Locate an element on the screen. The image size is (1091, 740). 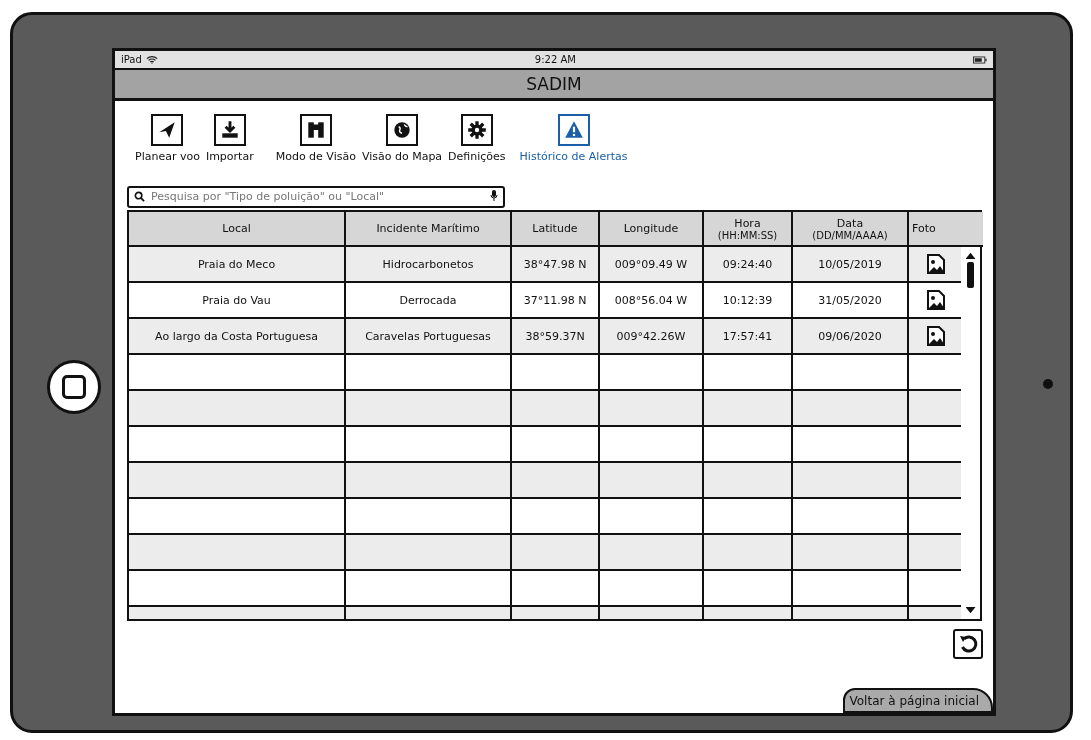
camera-dot is located at coordinates (1048, 384).